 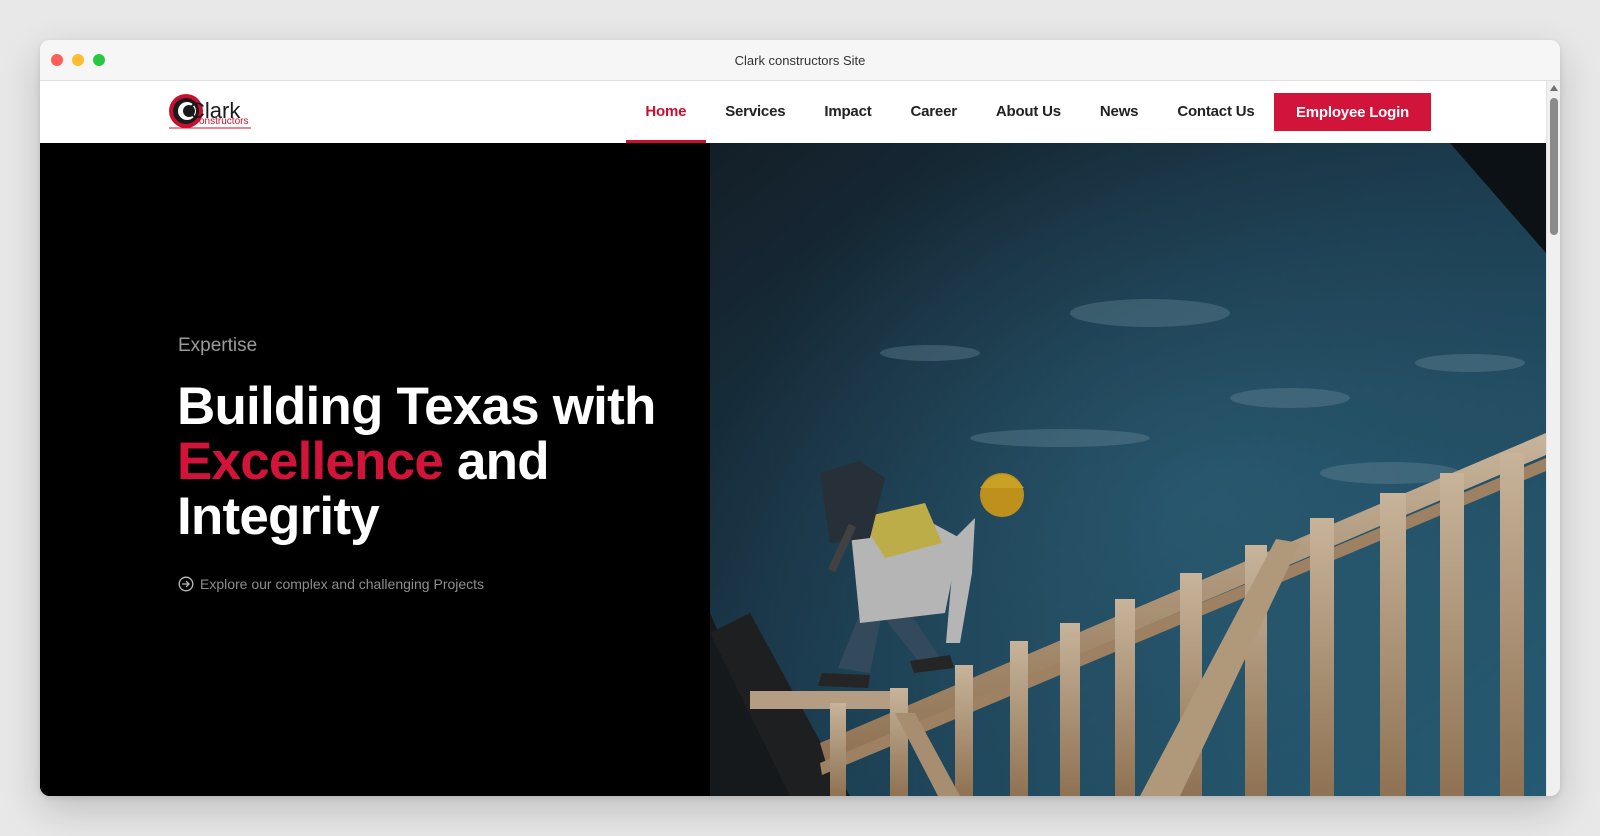 What do you see at coordinates (57, 60) in the screenshot?
I see `close-window-button` at bounding box center [57, 60].